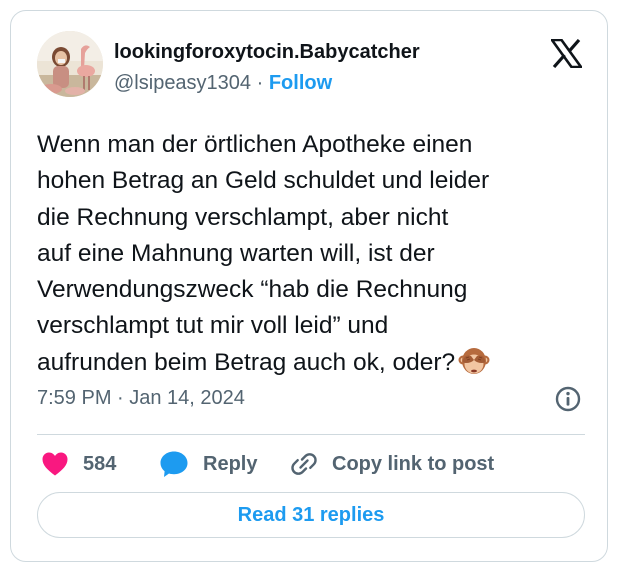 This screenshot has width=620, height=574. I want to click on reply-button: Reply, so click(208, 464).